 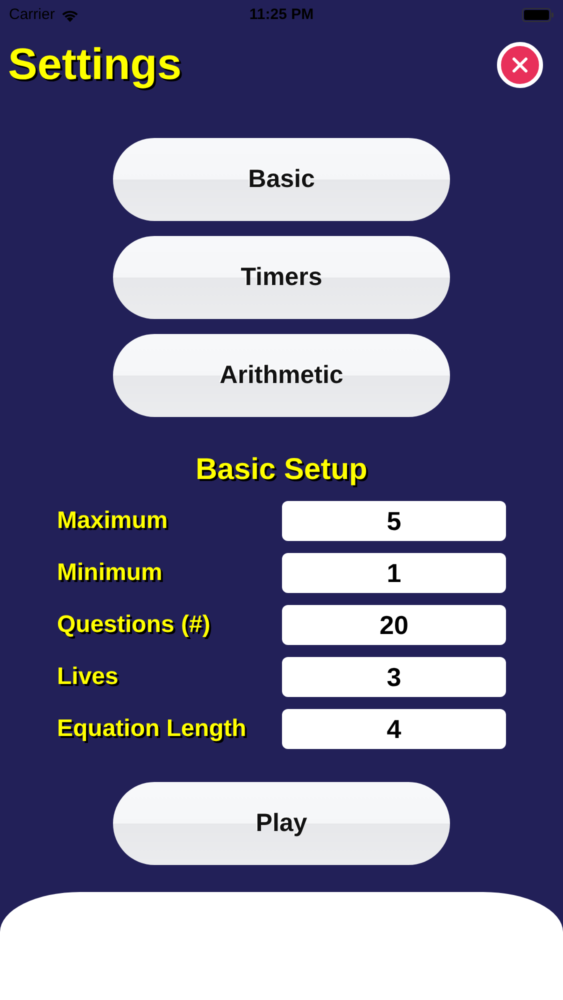 What do you see at coordinates (32, 14) in the screenshot?
I see `carrier-label: Carrier` at bounding box center [32, 14].